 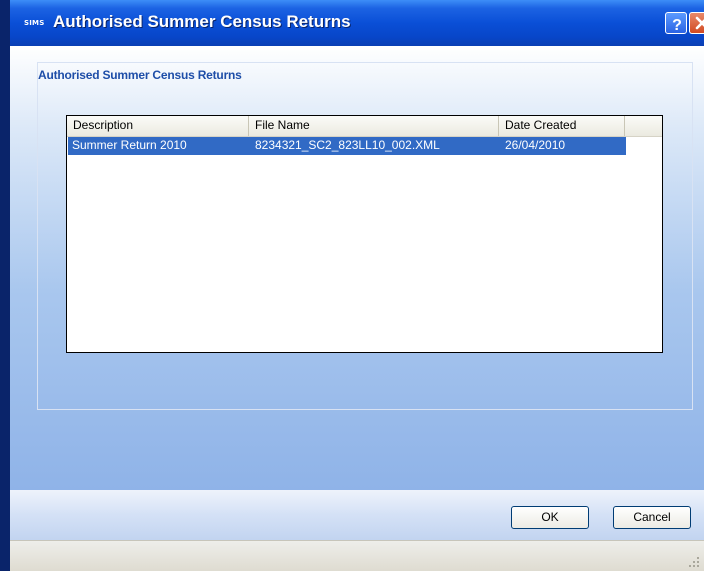 I want to click on column-header-description: Description, so click(x=158, y=126).